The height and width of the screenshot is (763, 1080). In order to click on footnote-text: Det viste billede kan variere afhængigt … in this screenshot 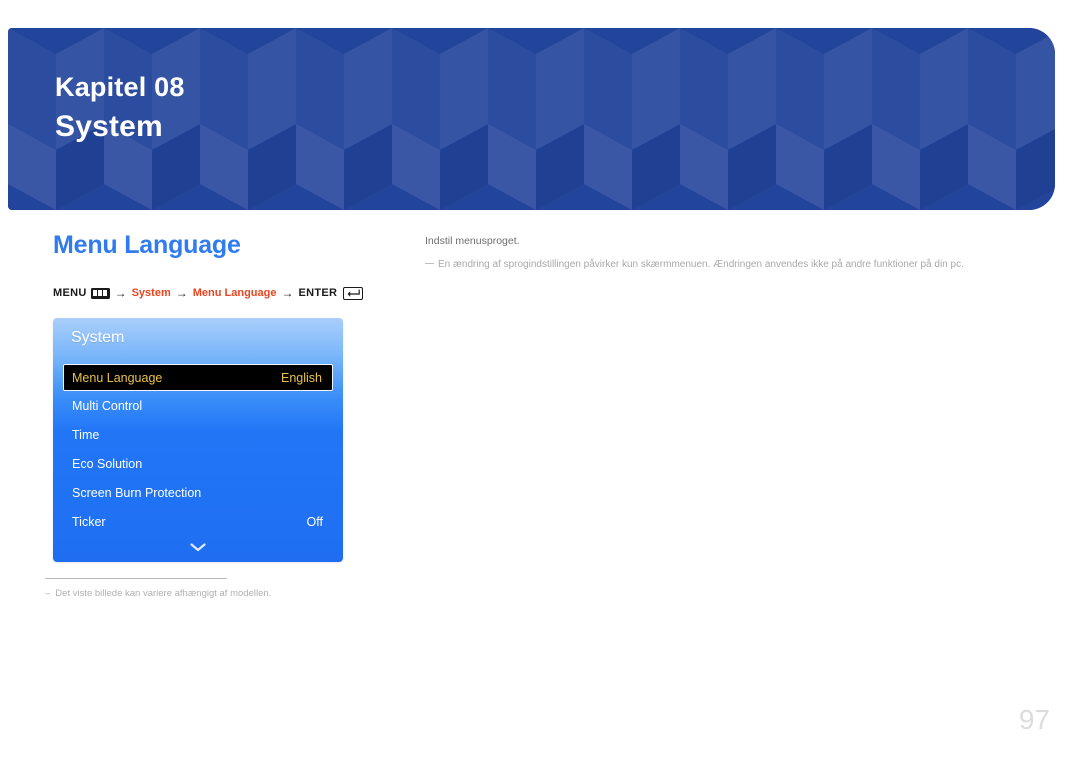, I will do `click(163, 593)`.